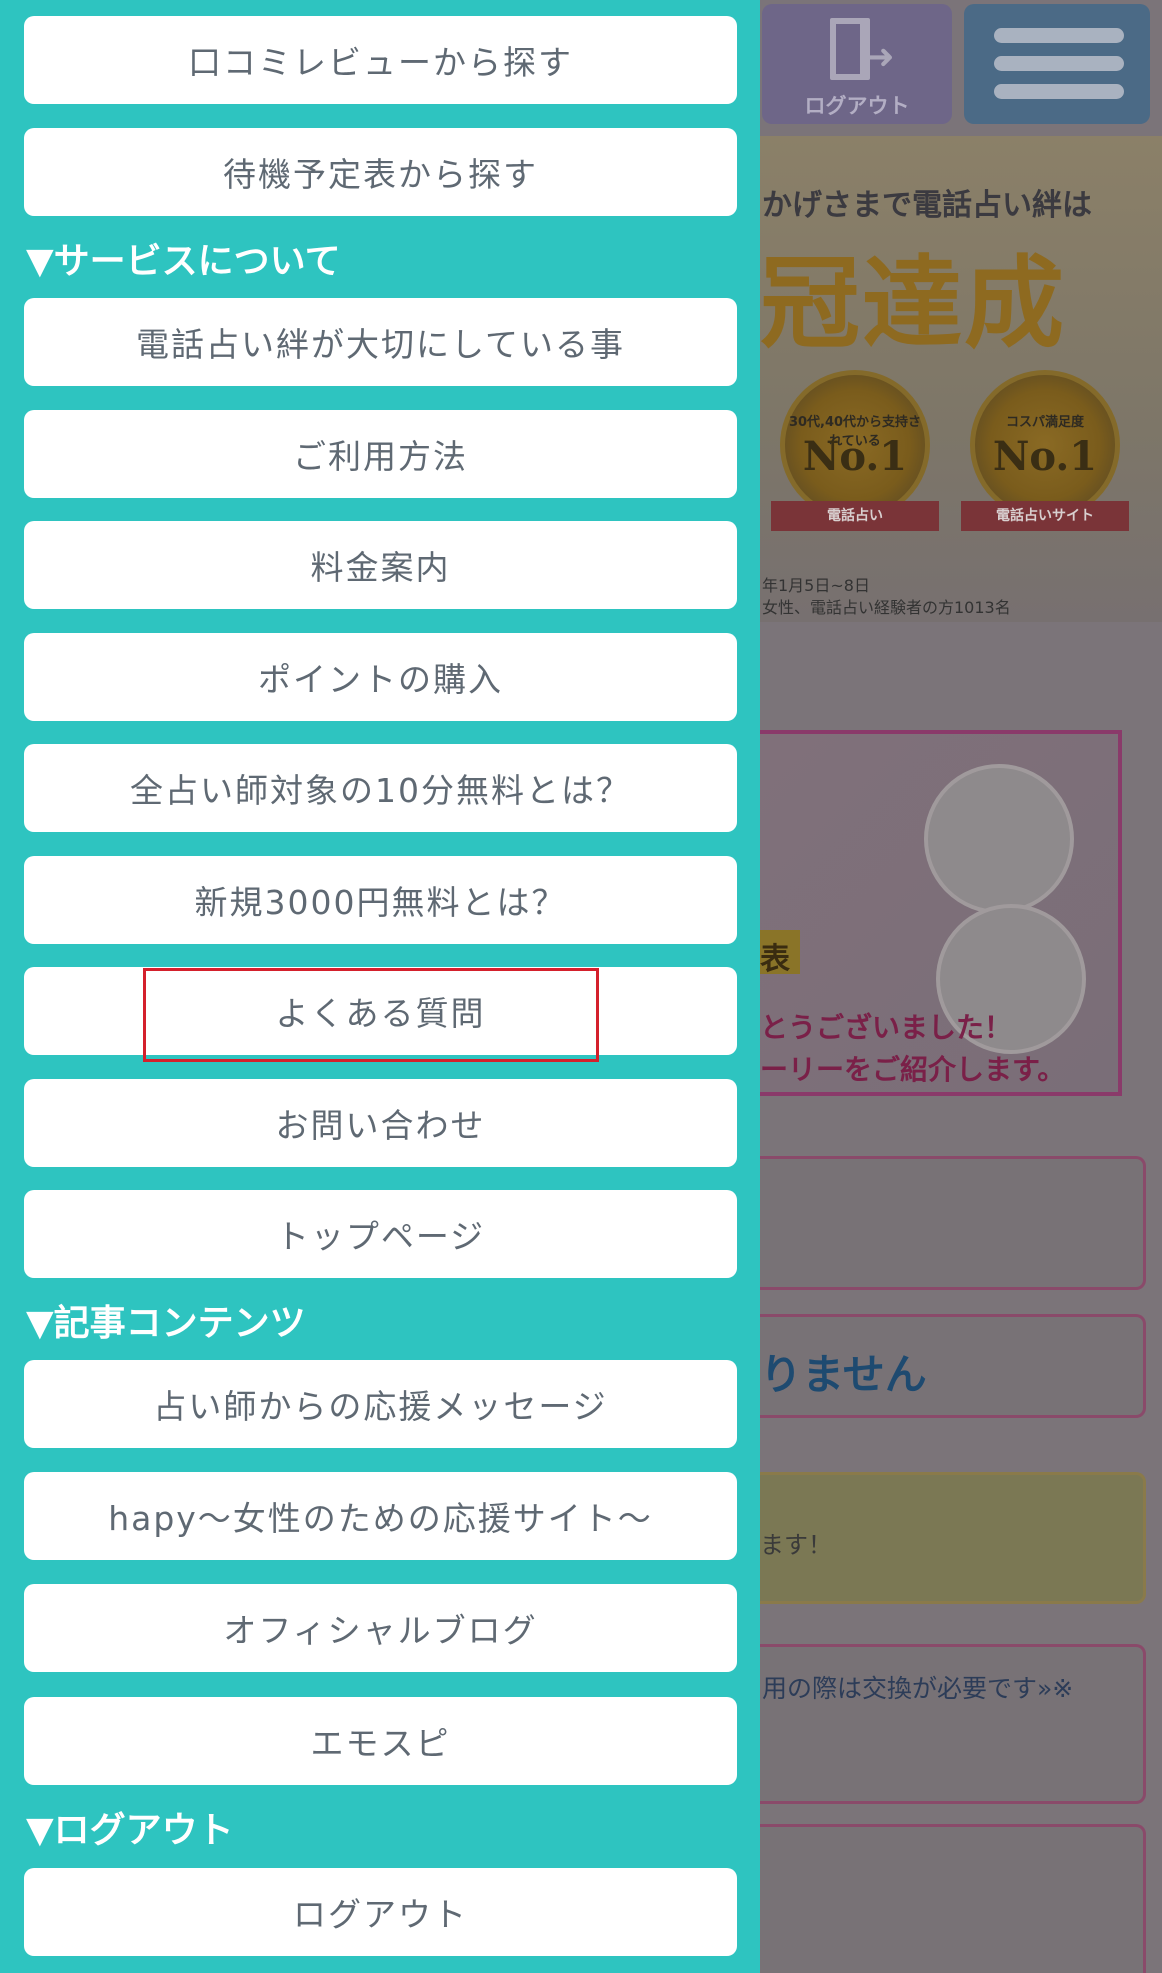  I want to click on content-box: りません, so click(953, 1366).